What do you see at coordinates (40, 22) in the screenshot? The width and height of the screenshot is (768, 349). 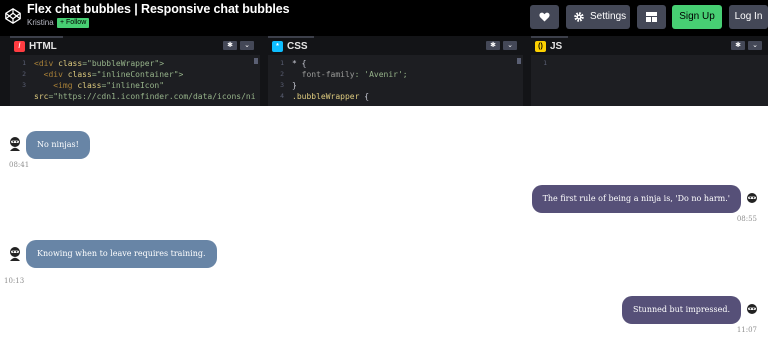 I see `author-name: Kristina` at bounding box center [40, 22].